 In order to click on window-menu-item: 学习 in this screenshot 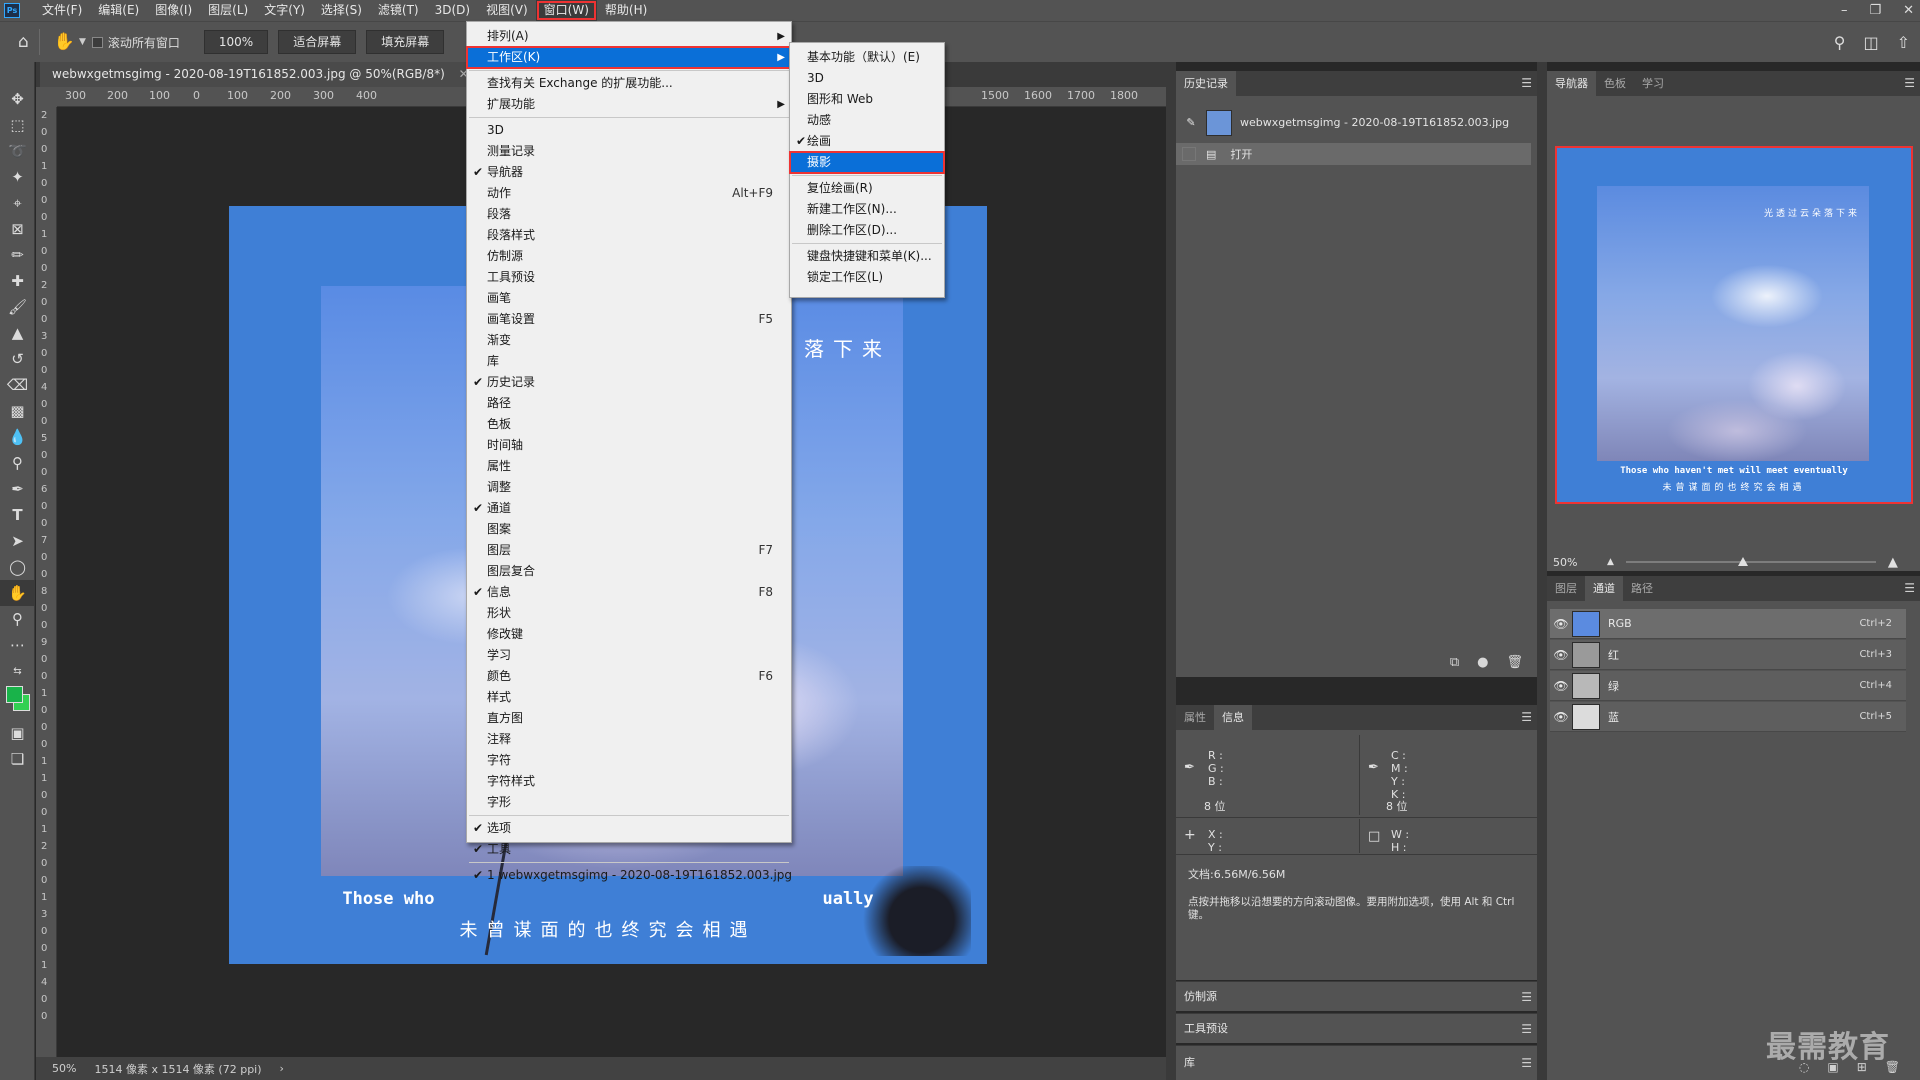, I will do `click(629, 655)`.